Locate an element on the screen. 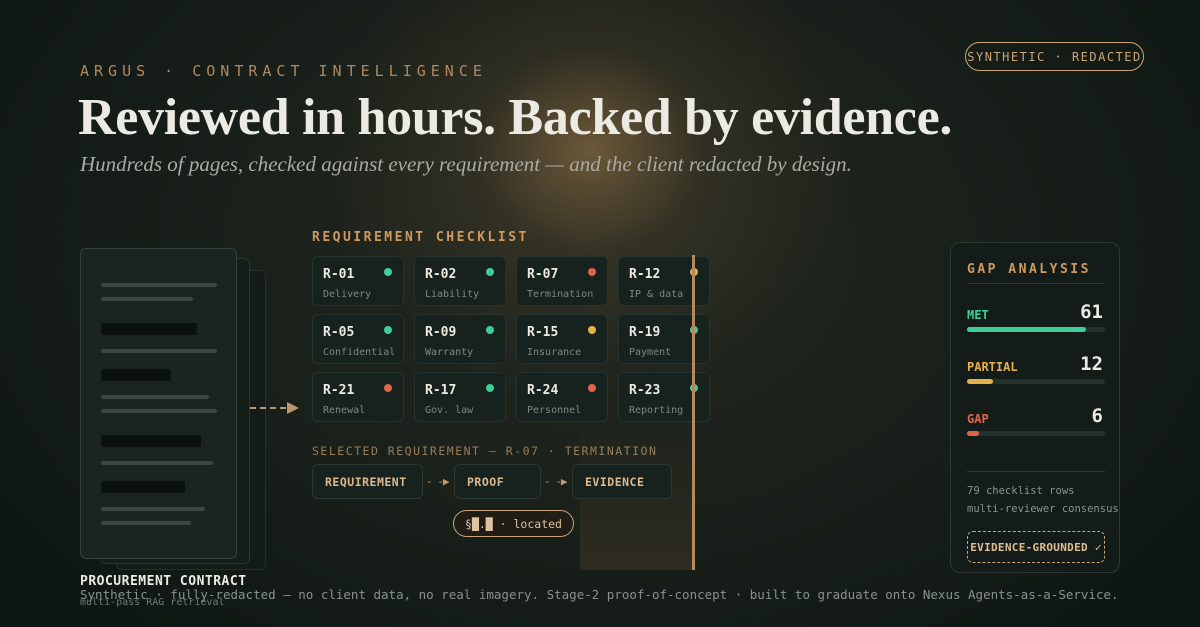 The height and width of the screenshot is (627, 1200). flow-arrow-line is located at coordinates (268, 408).